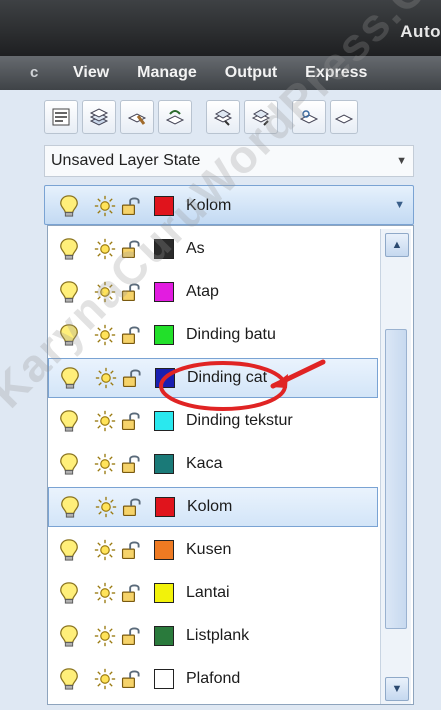  Describe the element at coordinates (420, 31) in the screenshot. I see `window-title: Auto` at that location.